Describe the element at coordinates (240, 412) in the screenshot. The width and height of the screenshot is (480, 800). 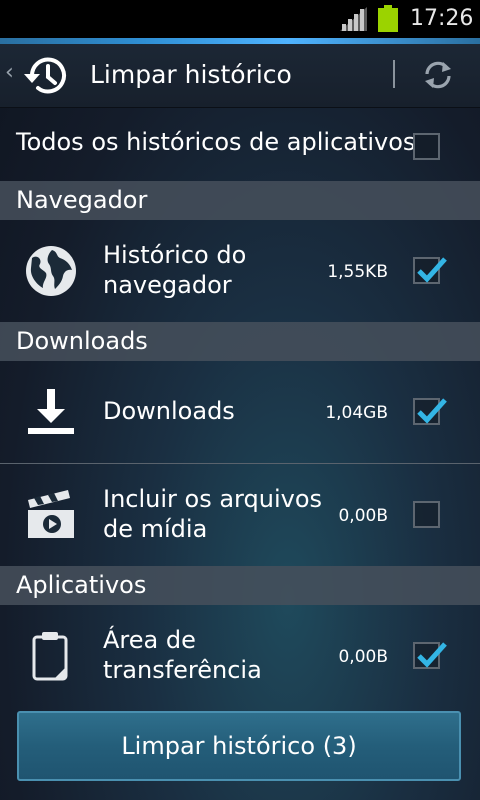
I see `list-item-downloads: Downloads 1,04GB` at that location.